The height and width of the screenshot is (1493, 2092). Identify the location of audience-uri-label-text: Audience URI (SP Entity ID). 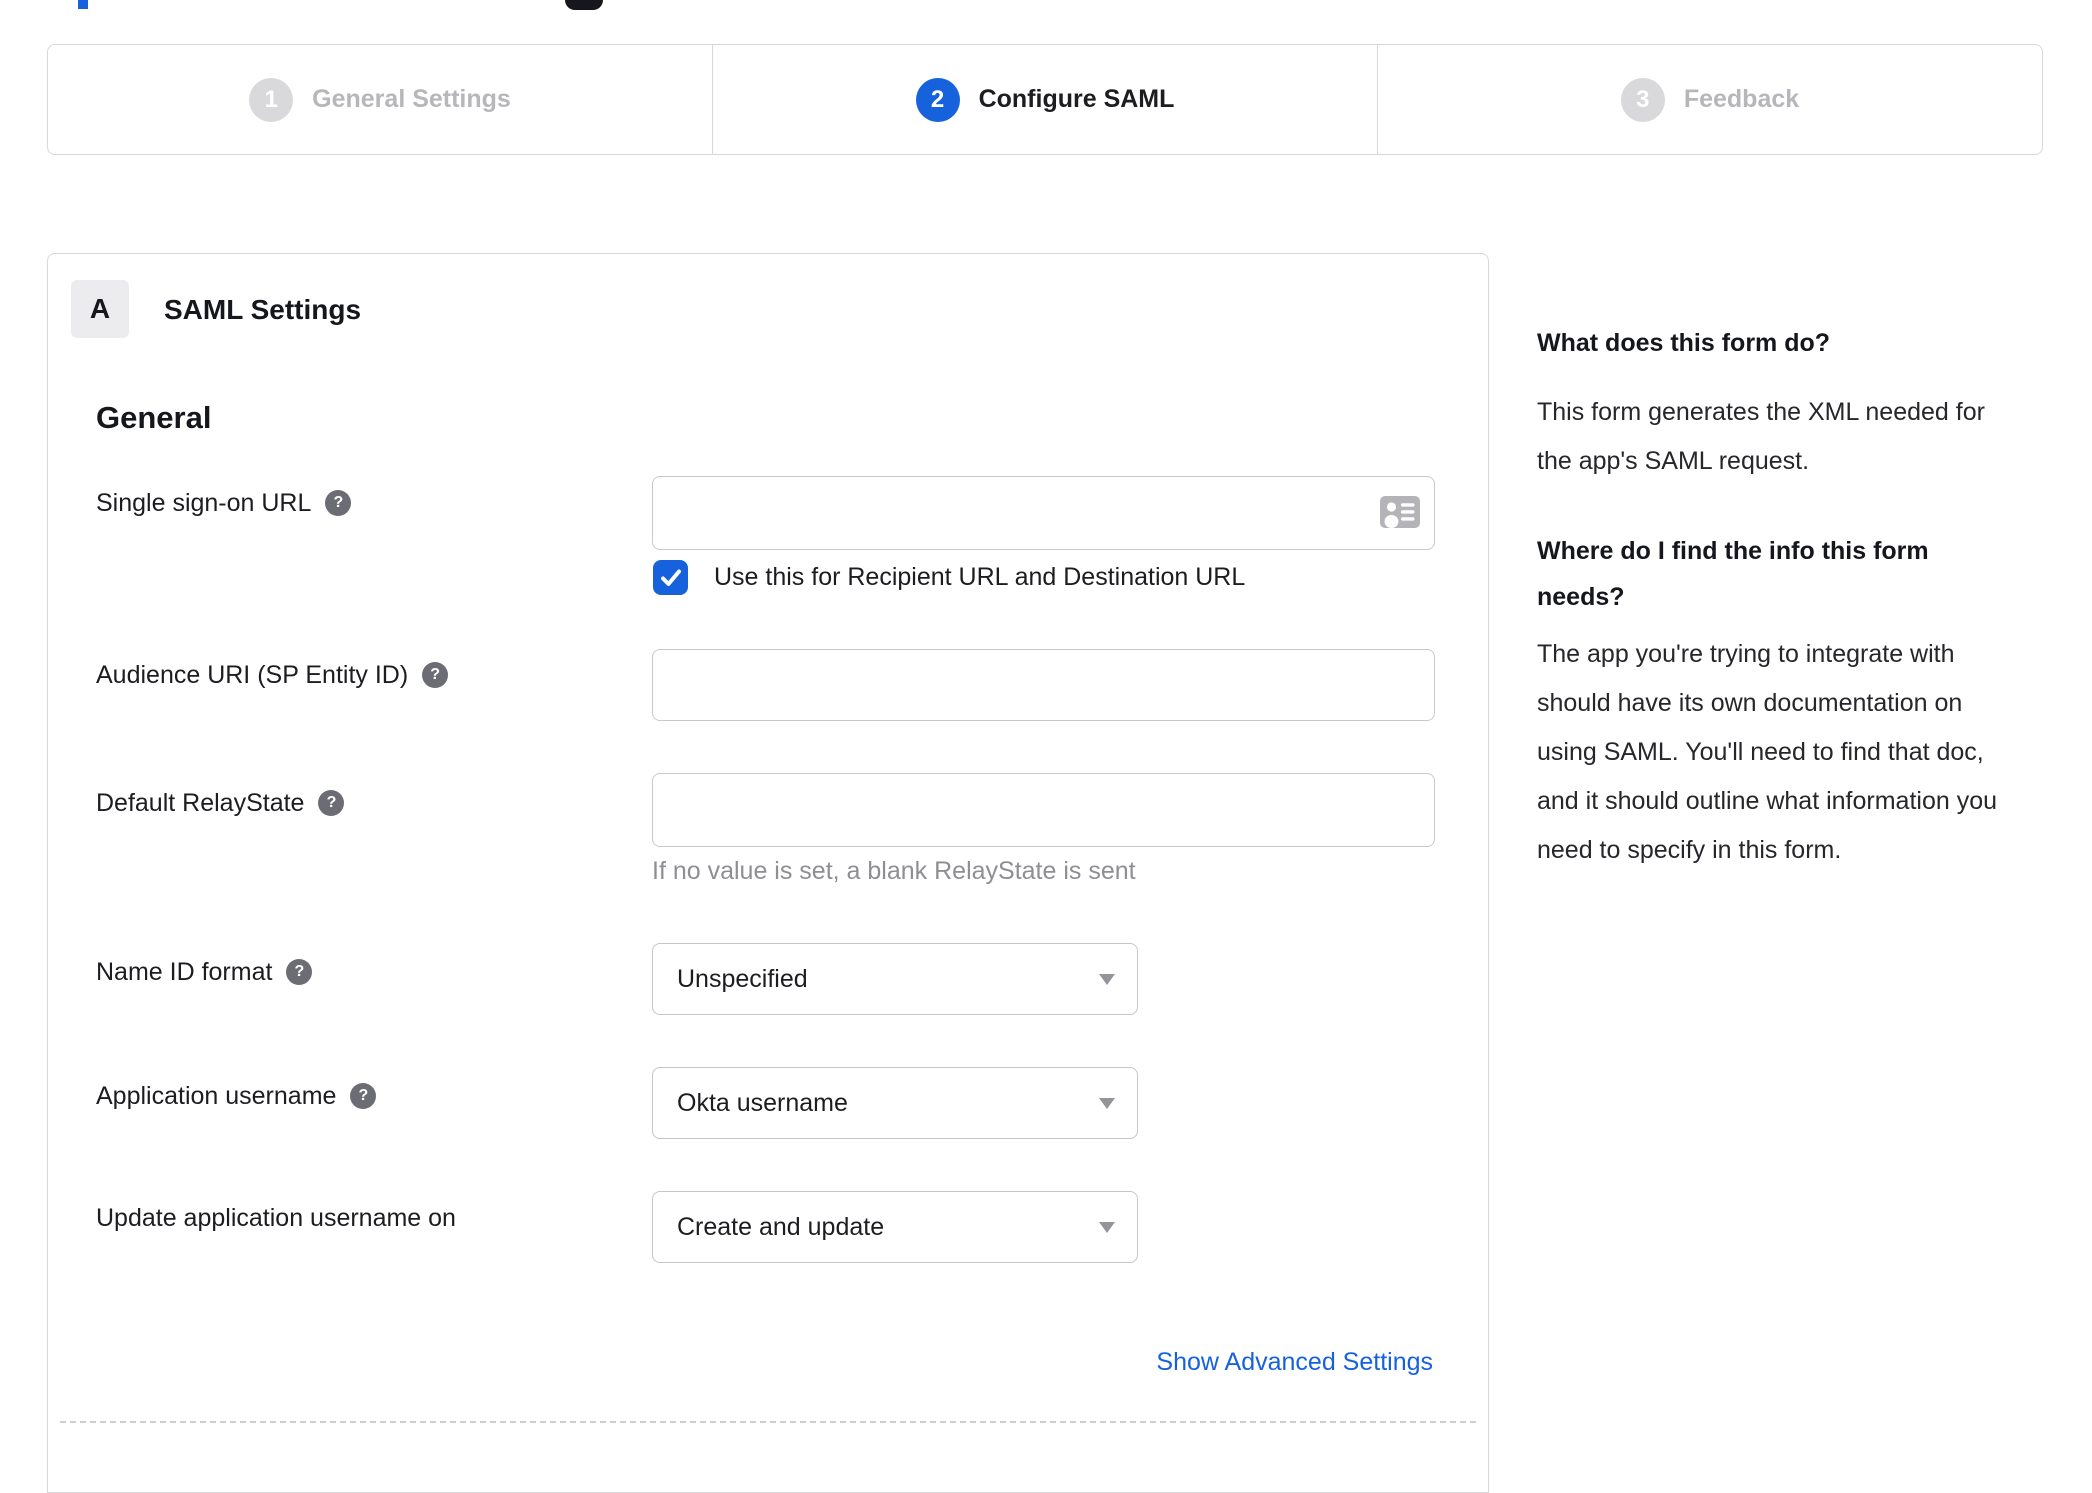
(252, 674).